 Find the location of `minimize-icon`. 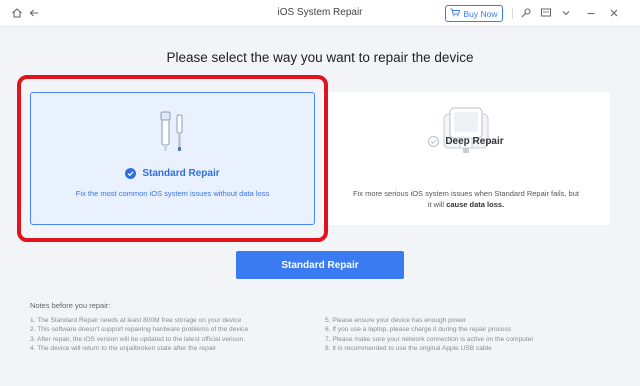

minimize-icon is located at coordinates (591, 13).